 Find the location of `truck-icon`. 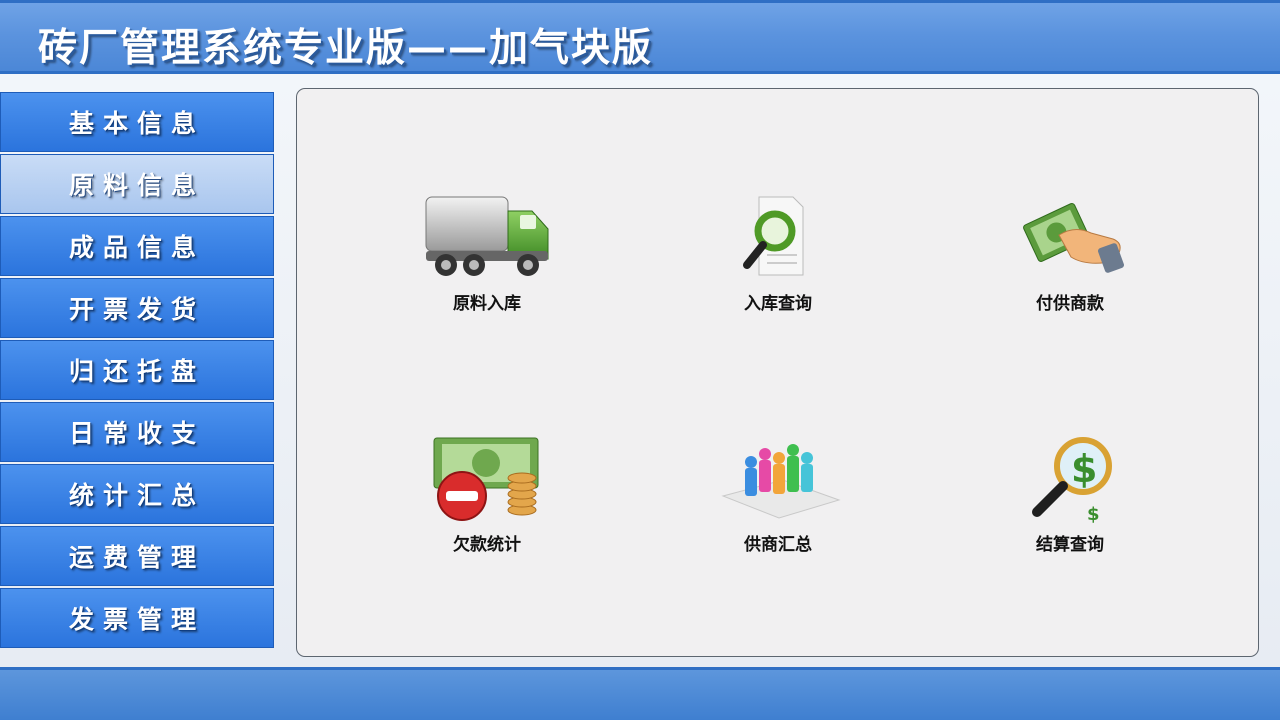

truck-icon is located at coordinates (487, 236).